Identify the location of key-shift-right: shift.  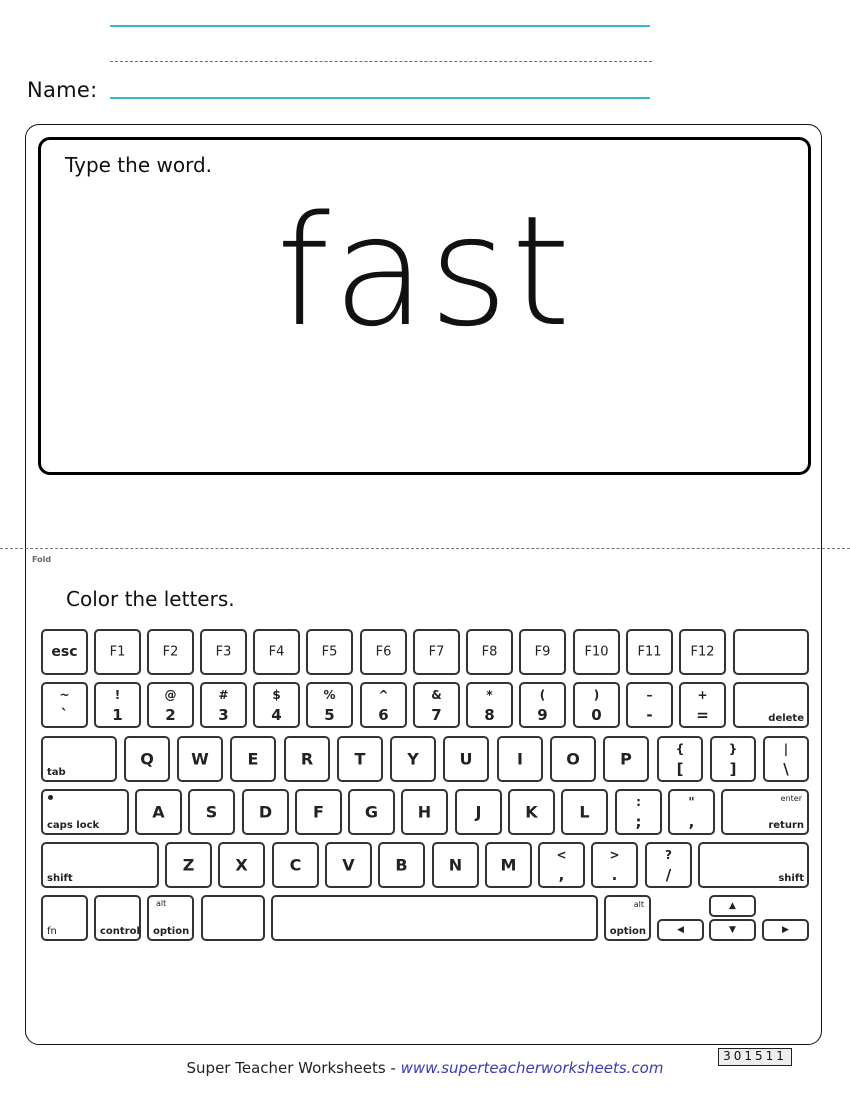
(753, 865).